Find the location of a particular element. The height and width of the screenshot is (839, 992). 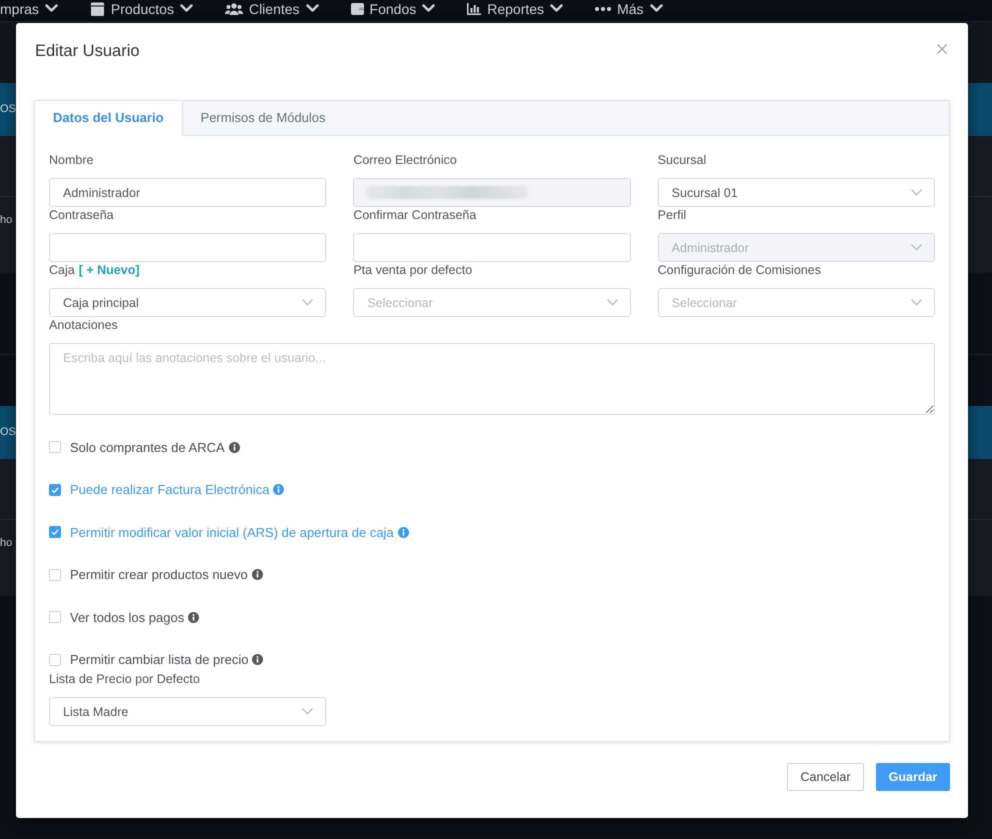

nav-menu-item: Reportes is located at coordinates (515, 8).